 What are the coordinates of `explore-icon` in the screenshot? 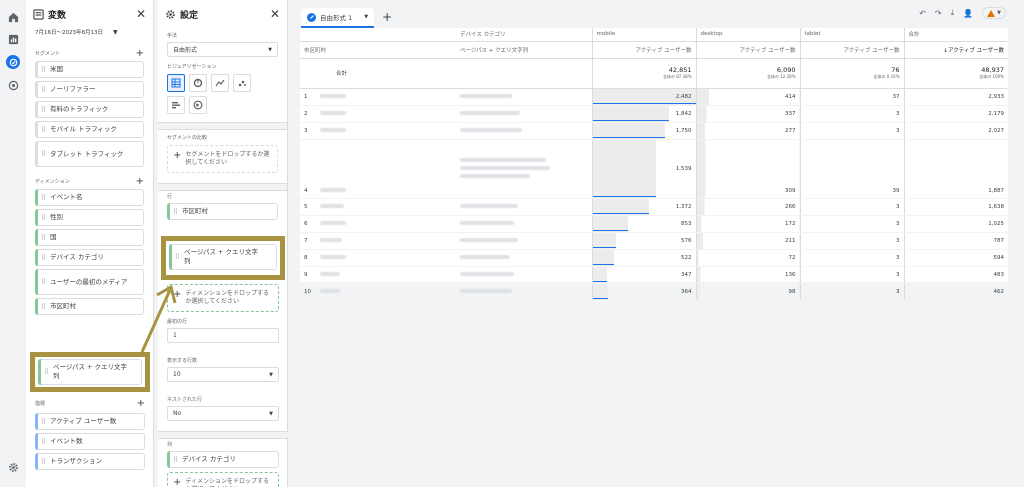 It's located at (13, 62).